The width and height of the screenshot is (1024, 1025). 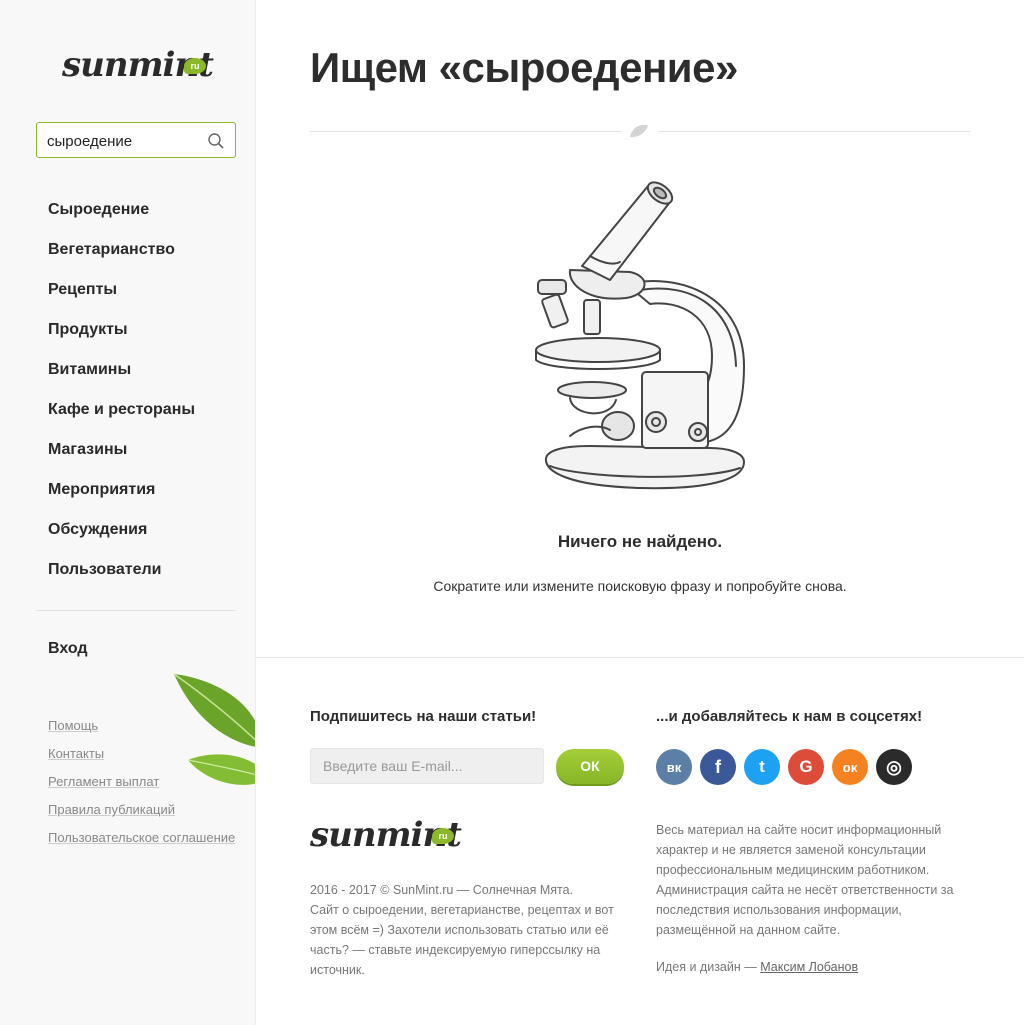 I want to click on sidebar-item-shops: Магазины, so click(x=121, y=458).